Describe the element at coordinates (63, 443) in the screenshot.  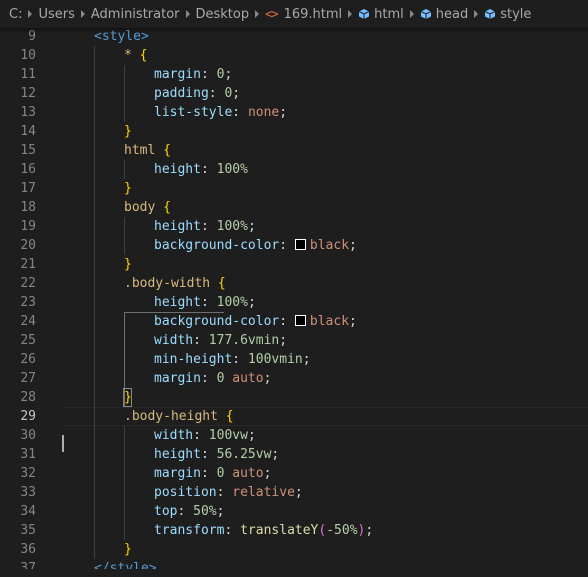
I see `text-cursor` at that location.